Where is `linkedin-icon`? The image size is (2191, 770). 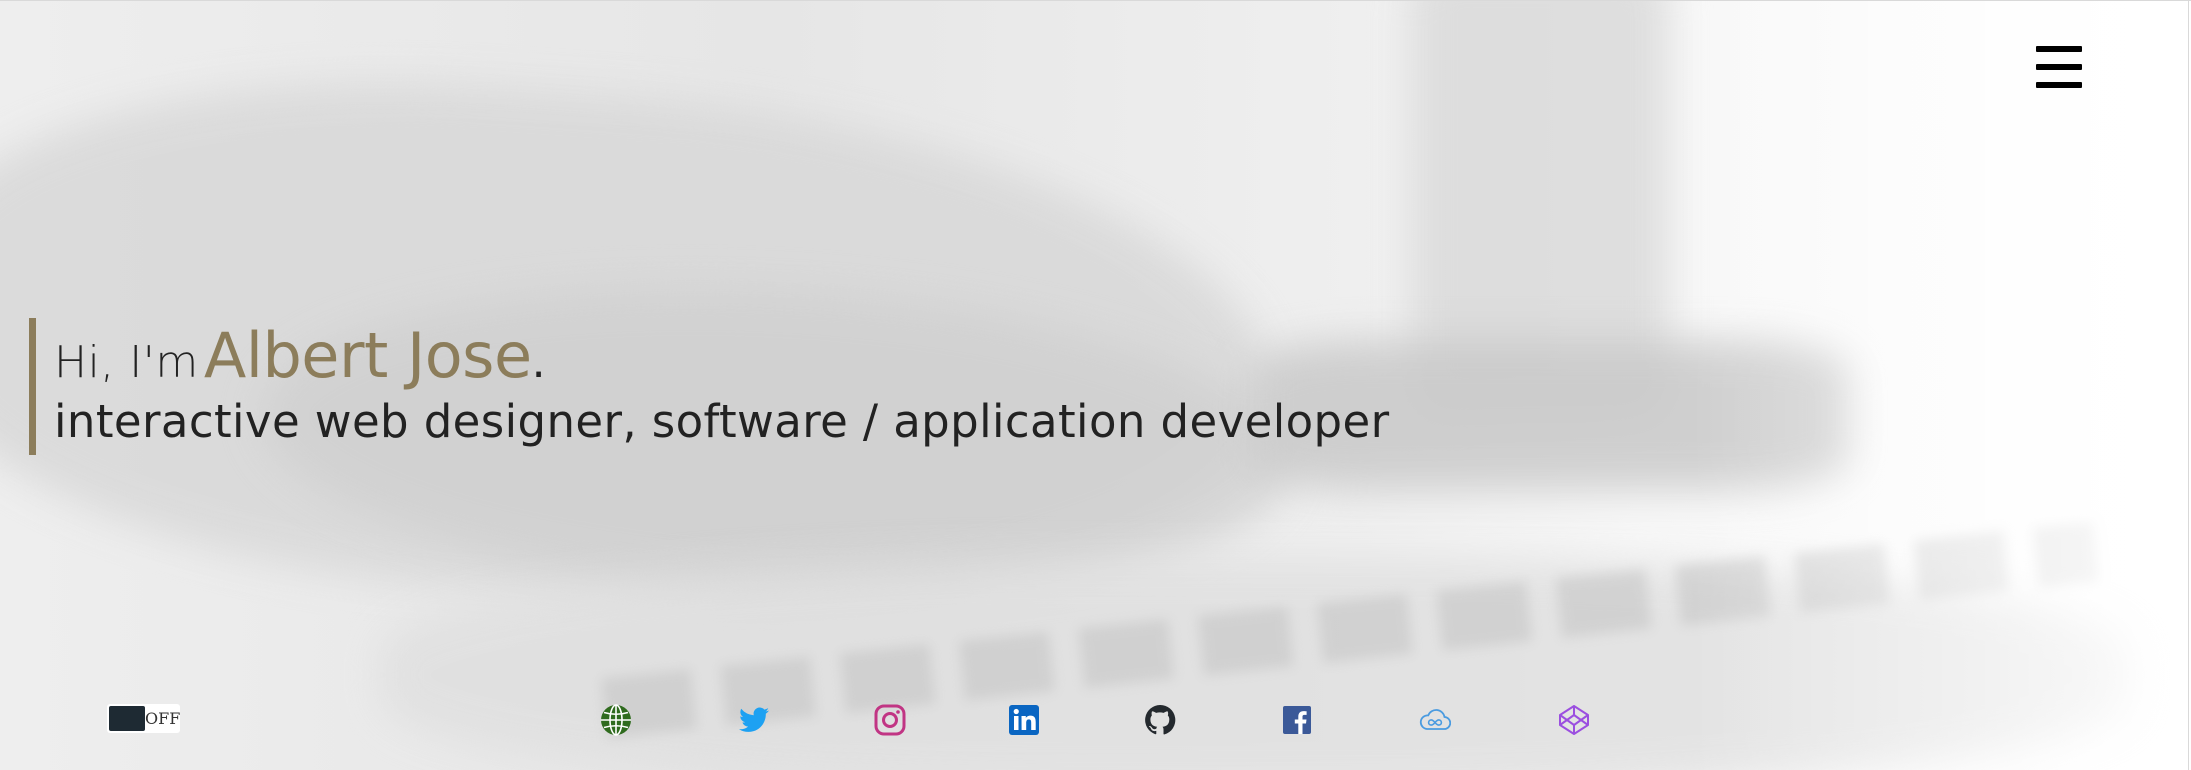
linkedin-icon is located at coordinates (1024, 720).